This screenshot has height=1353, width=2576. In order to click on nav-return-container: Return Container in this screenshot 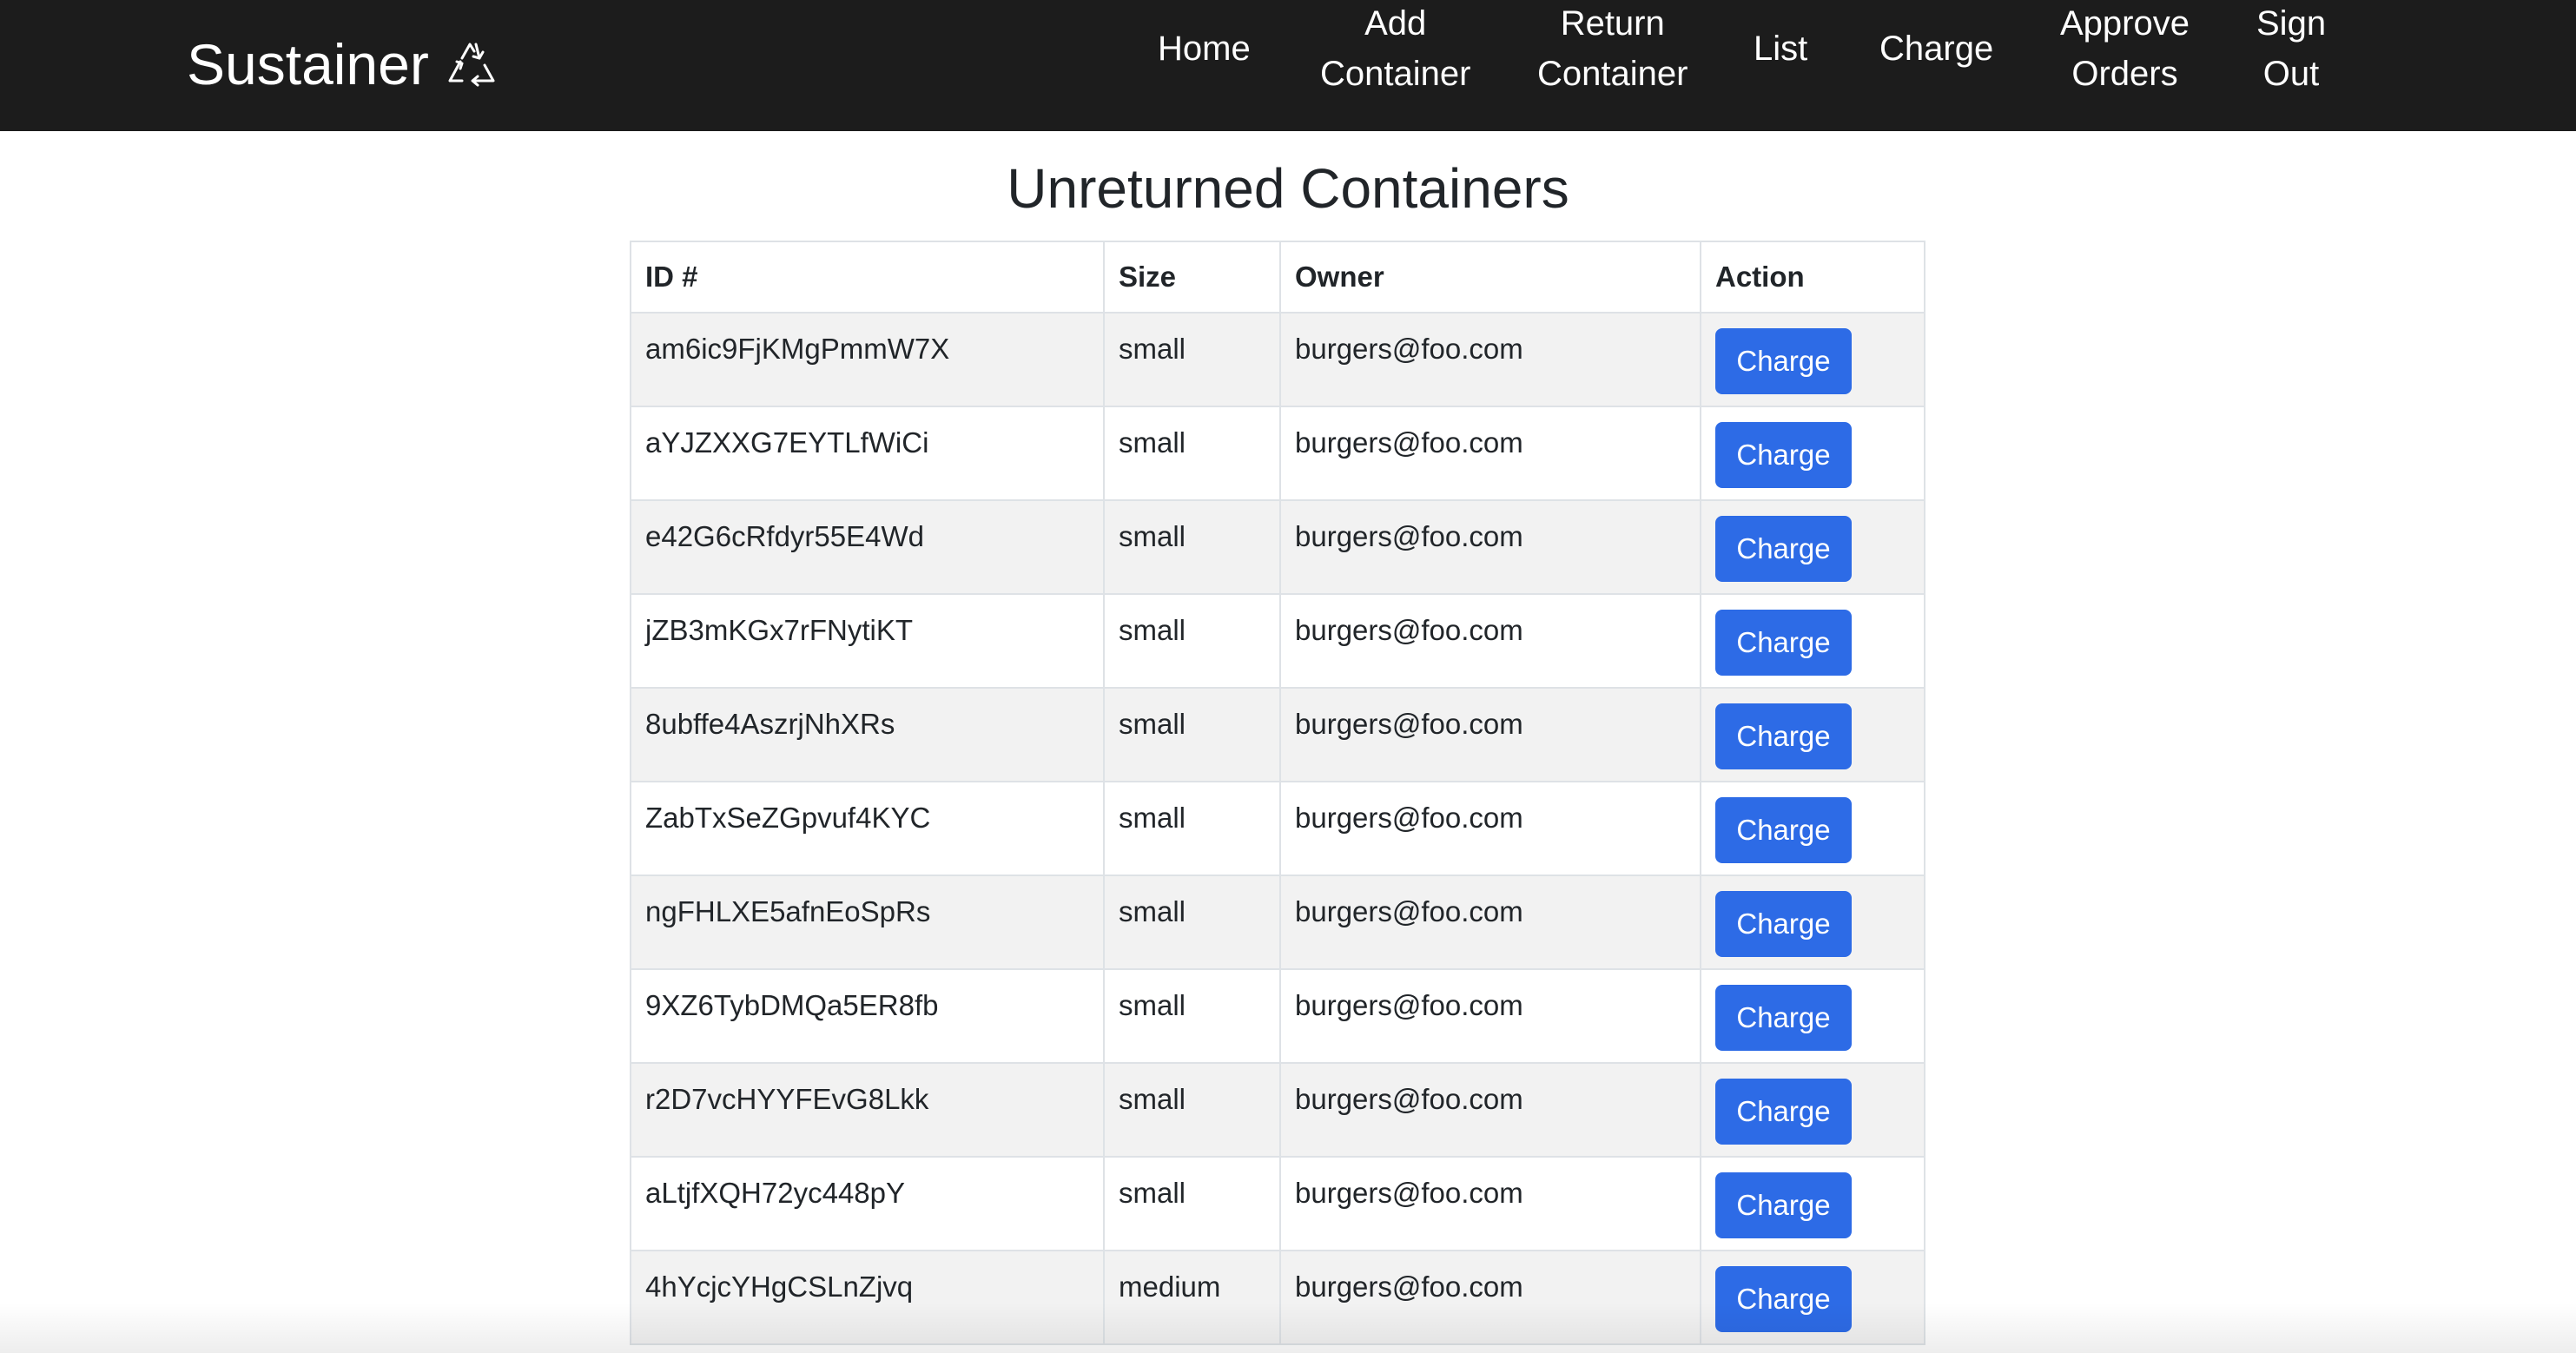, I will do `click(1612, 50)`.